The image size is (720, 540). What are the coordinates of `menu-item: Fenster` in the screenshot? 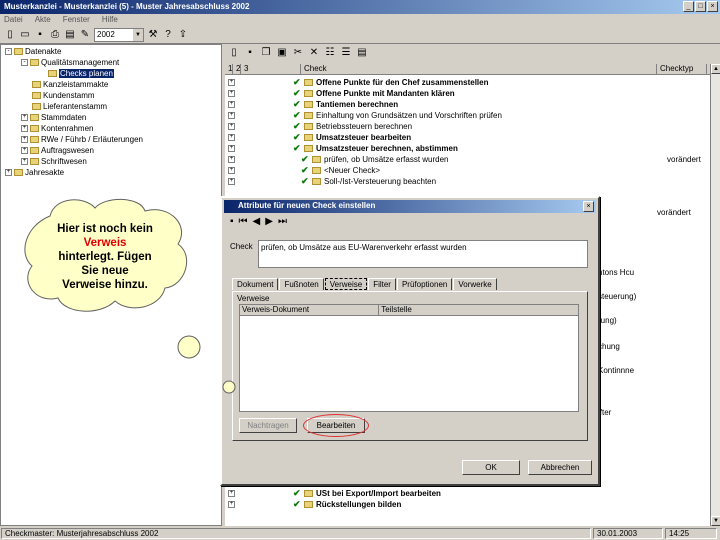 It's located at (76, 20).